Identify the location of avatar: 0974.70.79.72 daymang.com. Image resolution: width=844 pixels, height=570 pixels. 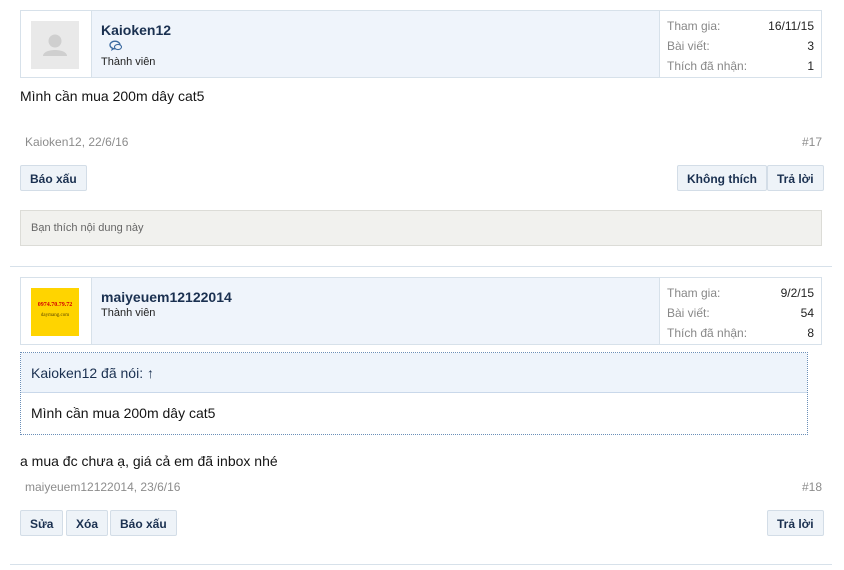
(55, 312).